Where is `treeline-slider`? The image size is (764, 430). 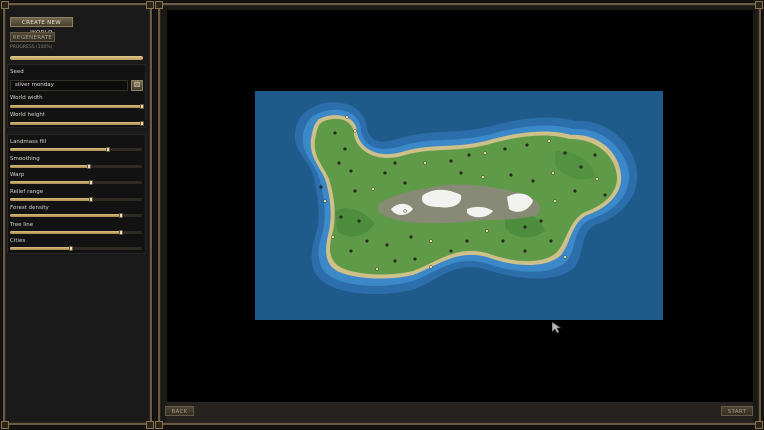 treeline-slider is located at coordinates (76, 232).